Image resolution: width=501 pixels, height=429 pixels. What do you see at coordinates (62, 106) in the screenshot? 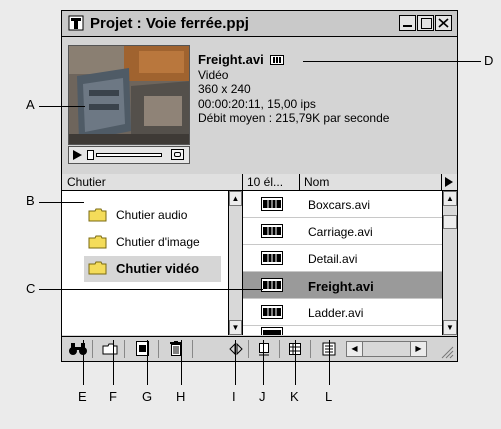
I see `callout-line-a` at bounding box center [62, 106].